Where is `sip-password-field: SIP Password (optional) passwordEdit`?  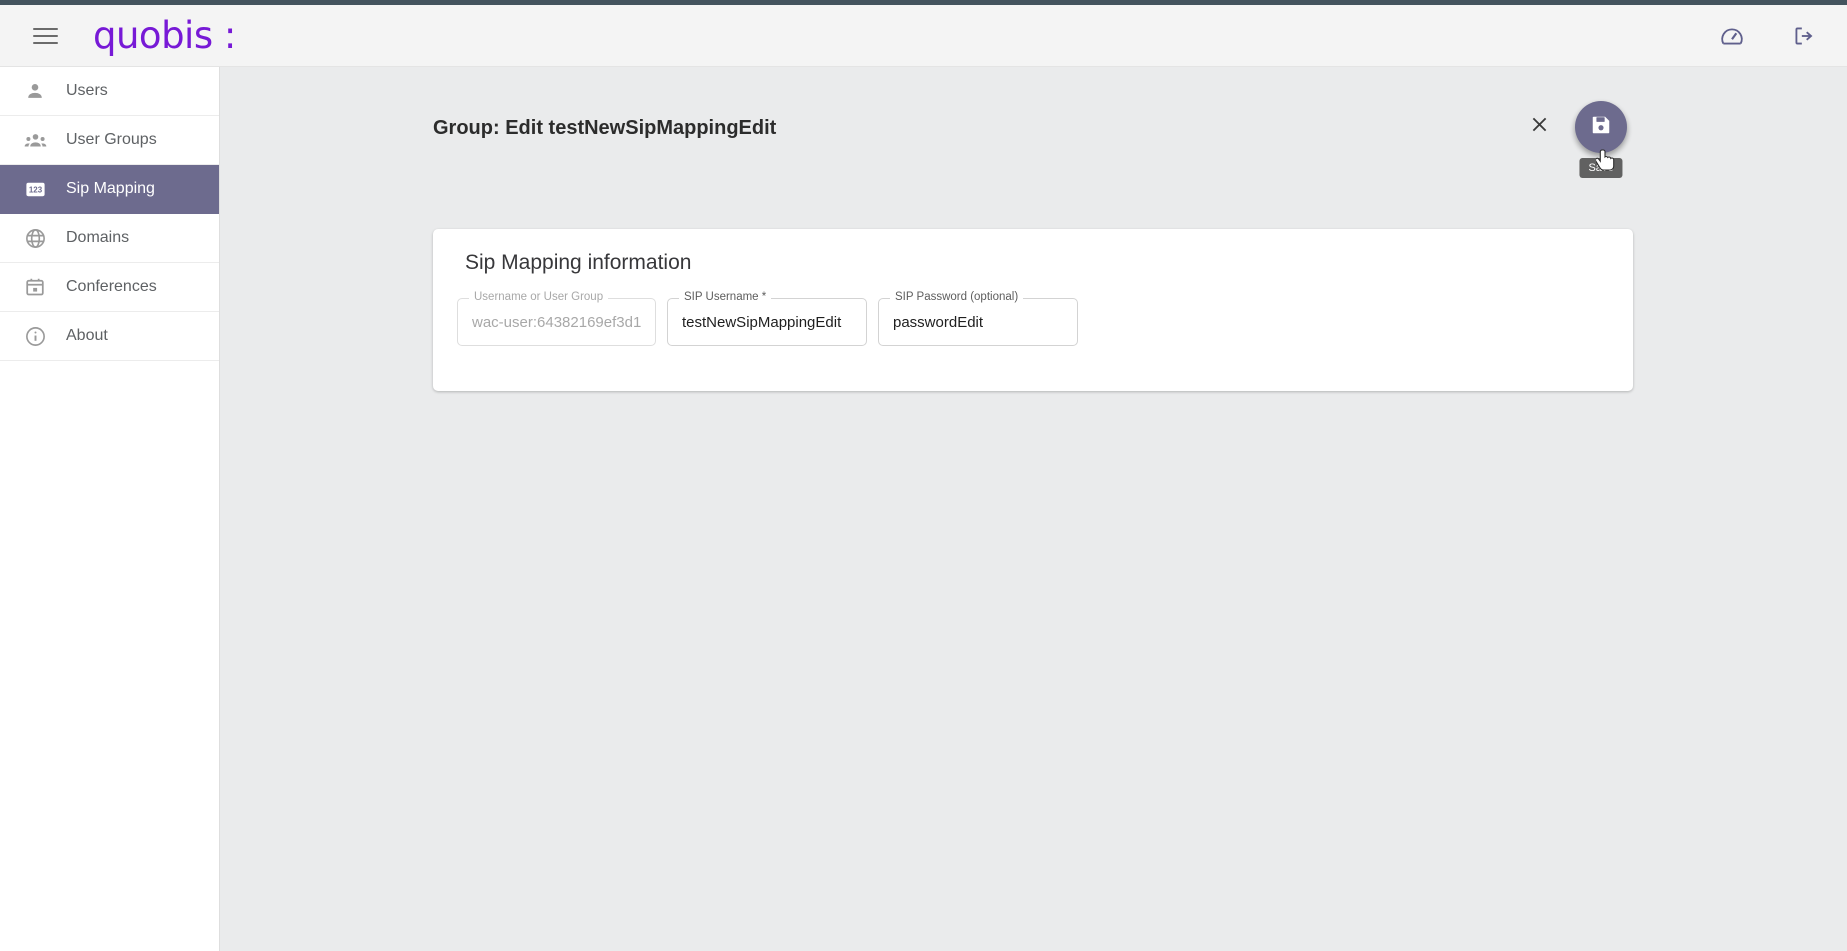 sip-password-field: SIP Password (optional) passwordEdit is located at coordinates (978, 318).